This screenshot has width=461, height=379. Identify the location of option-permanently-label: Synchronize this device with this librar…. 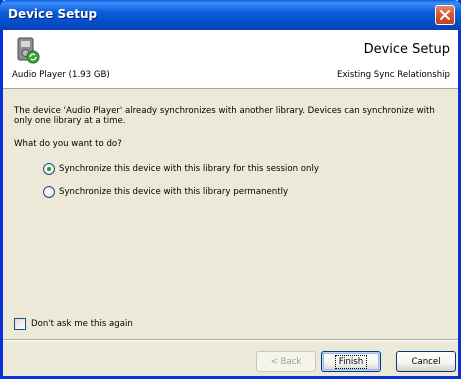
(174, 192).